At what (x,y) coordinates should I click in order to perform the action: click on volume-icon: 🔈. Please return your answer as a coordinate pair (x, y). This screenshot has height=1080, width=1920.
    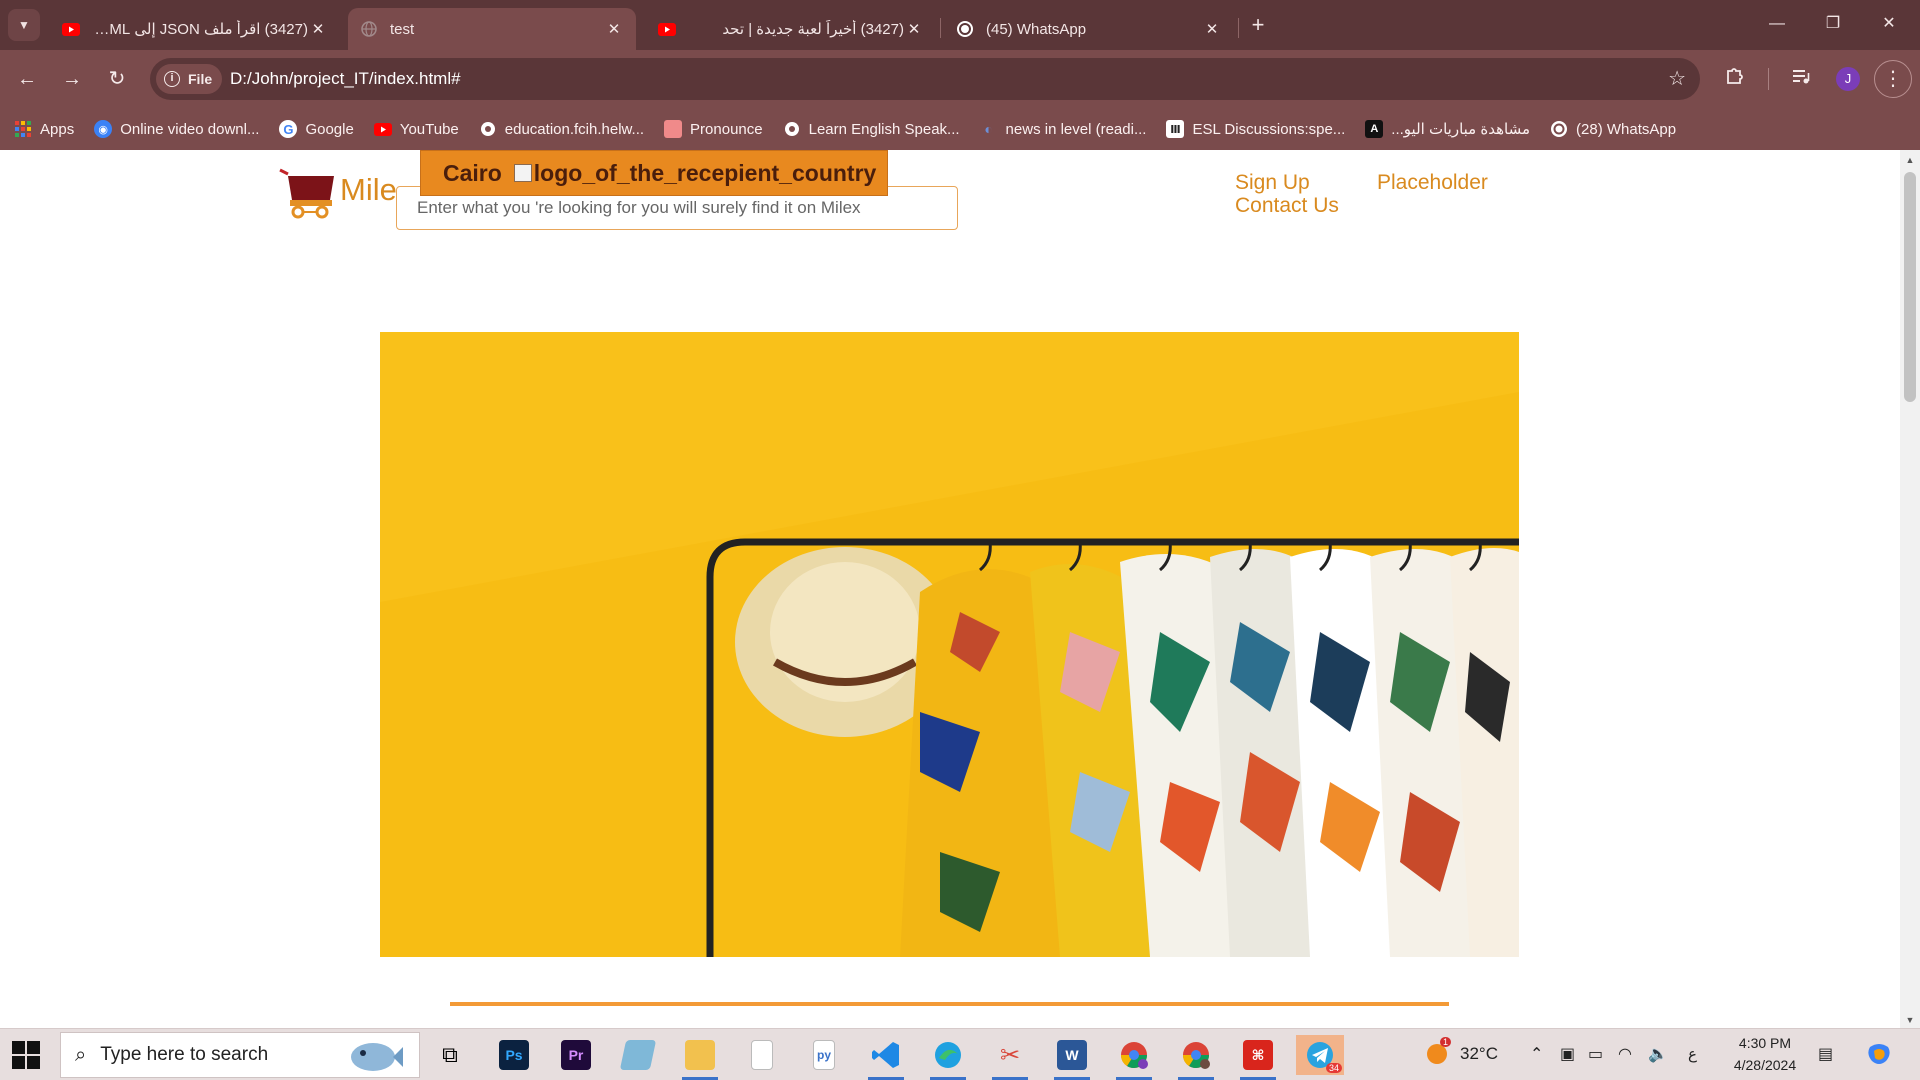
    Looking at the image, I should click on (1658, 1054).